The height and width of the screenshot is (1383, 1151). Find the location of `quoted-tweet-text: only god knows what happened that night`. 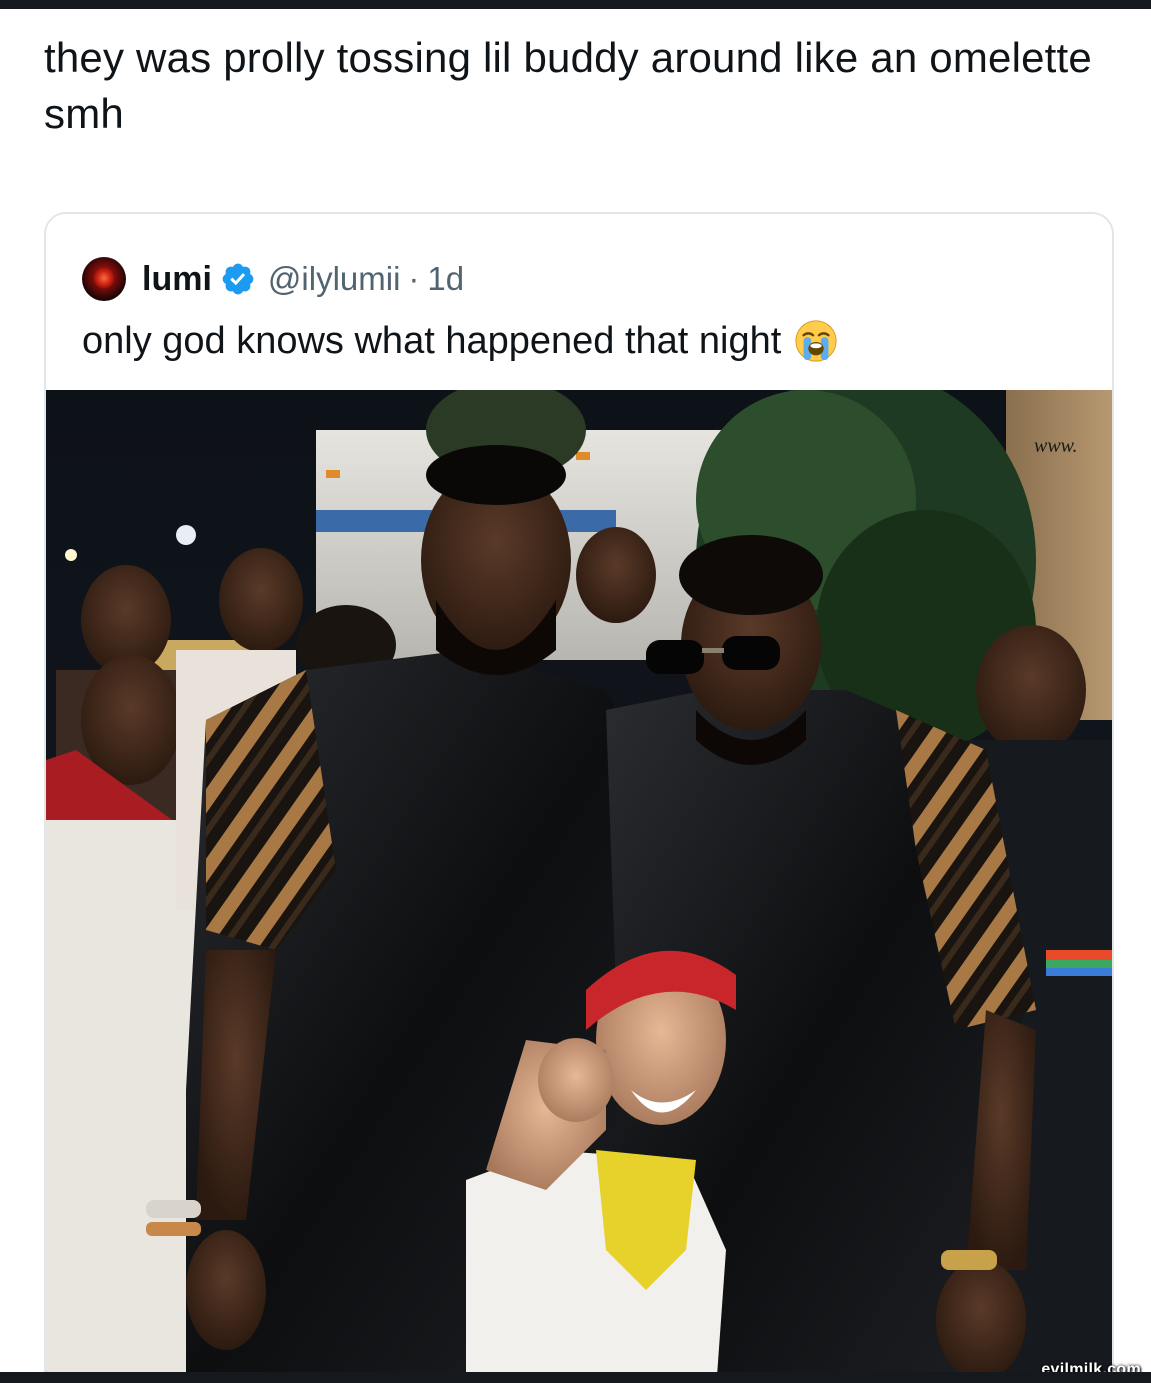

quoted-tweet-text: only god knows what happened that night is located at coordinates (432, 340).